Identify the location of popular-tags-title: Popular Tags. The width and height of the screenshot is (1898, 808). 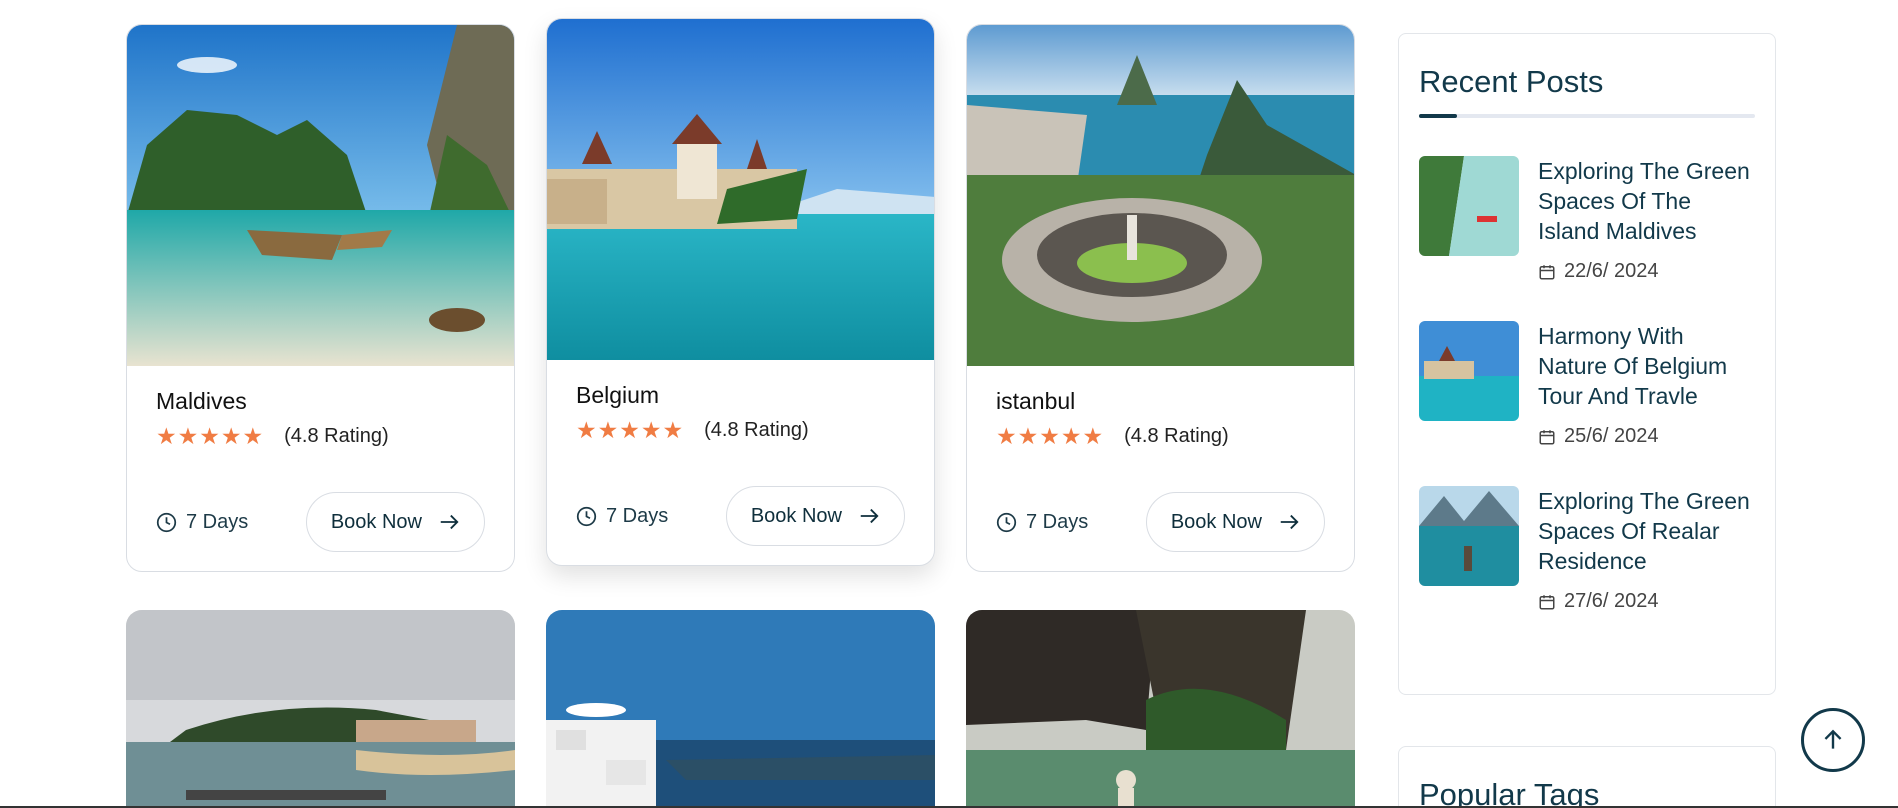
(1509, 792).